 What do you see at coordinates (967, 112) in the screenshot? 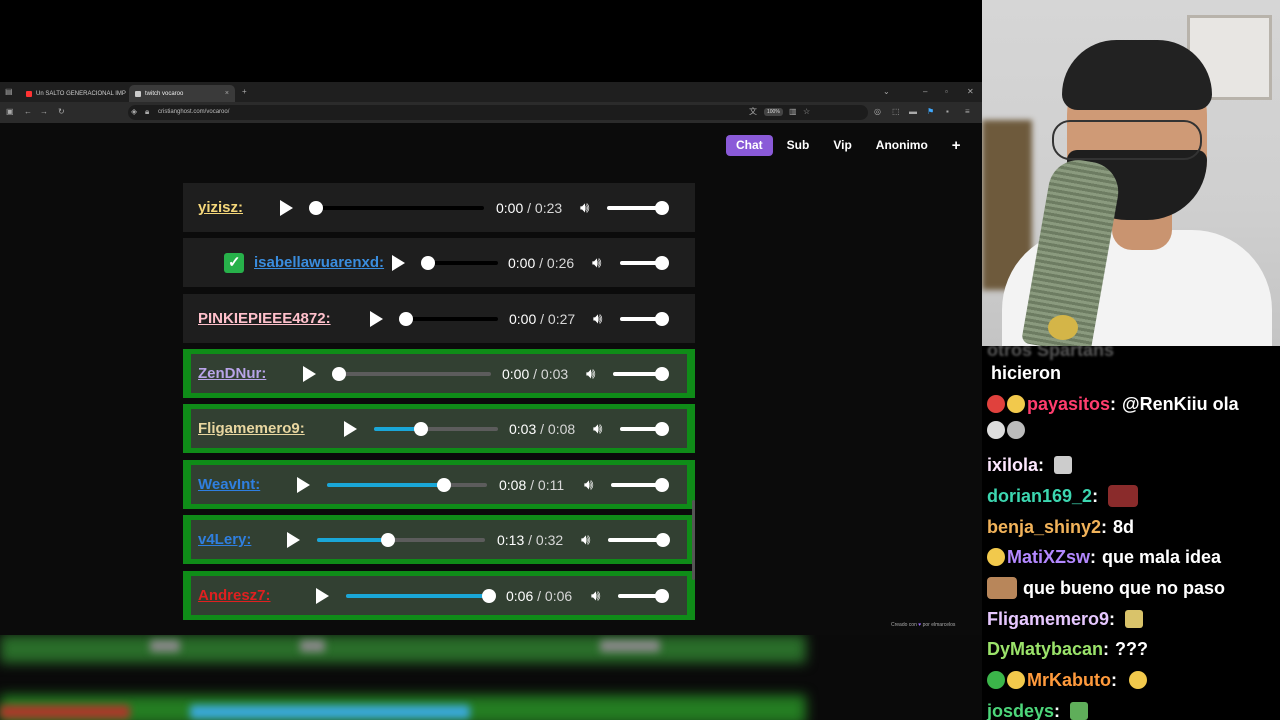
I see `menu-icon: ≡` at bounding box center [967, 112].